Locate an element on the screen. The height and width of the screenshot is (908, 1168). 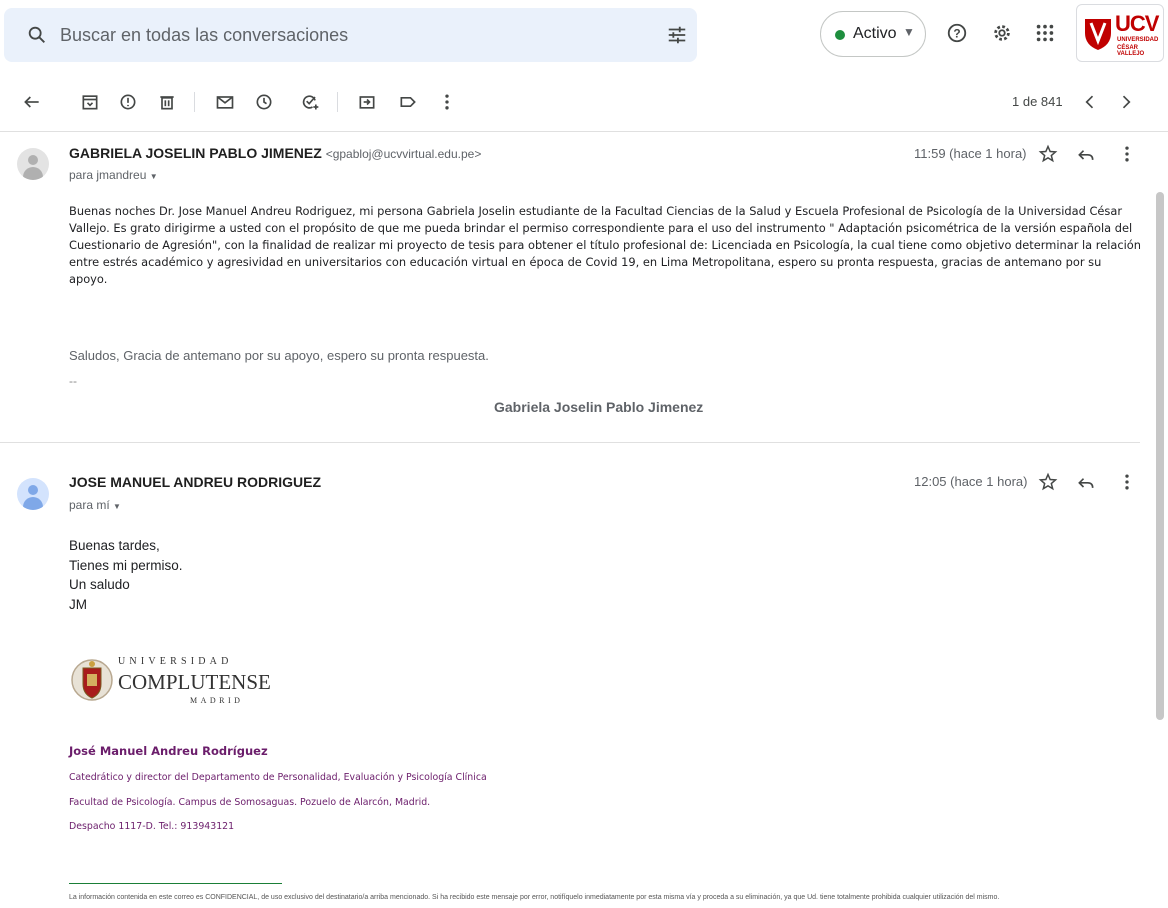
back-arrow-icon is located at coordinates (32, 102).